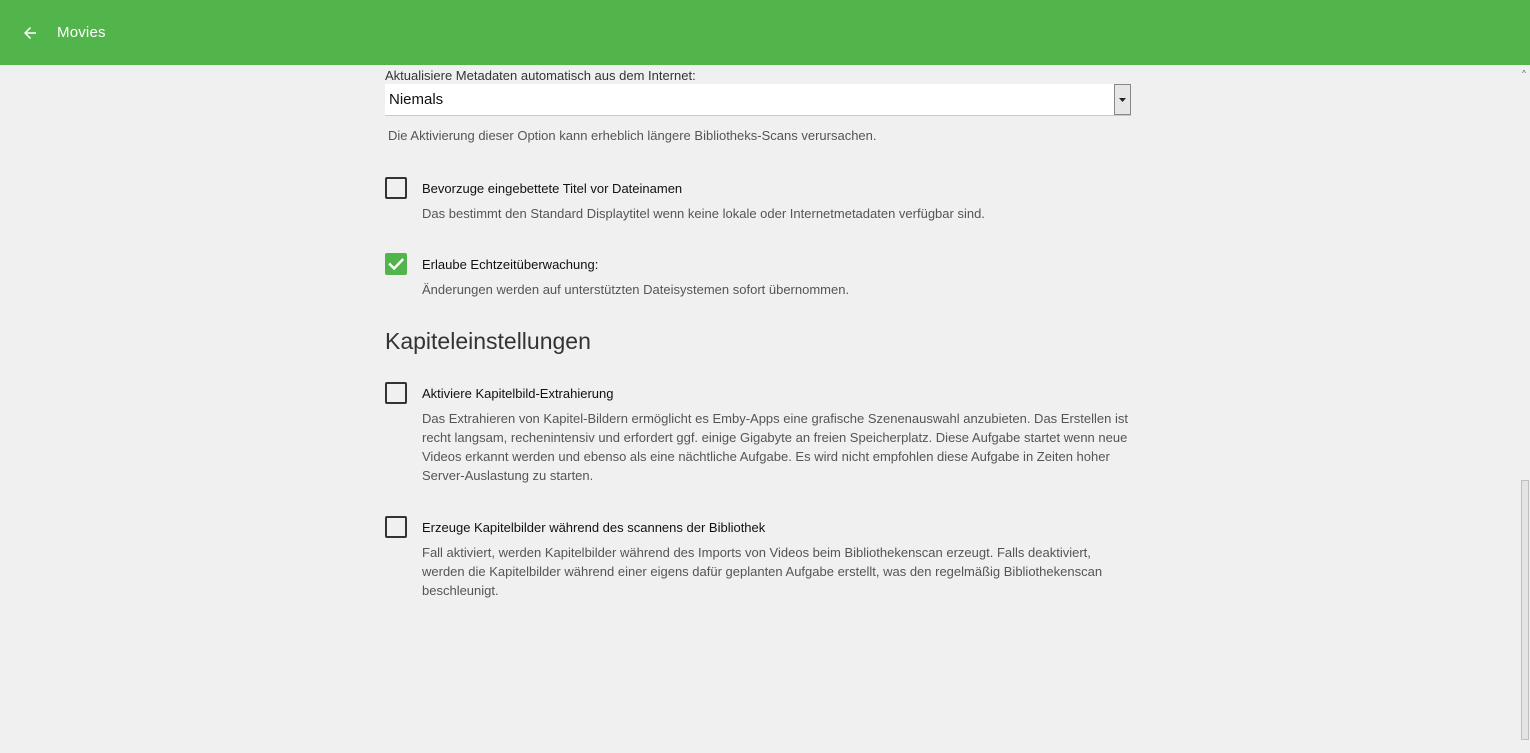 The height and width of the screenshot is (753, 1530). I want to click on chapter-settings-heading: Kapiteleinstellungen, so click(488, 341).